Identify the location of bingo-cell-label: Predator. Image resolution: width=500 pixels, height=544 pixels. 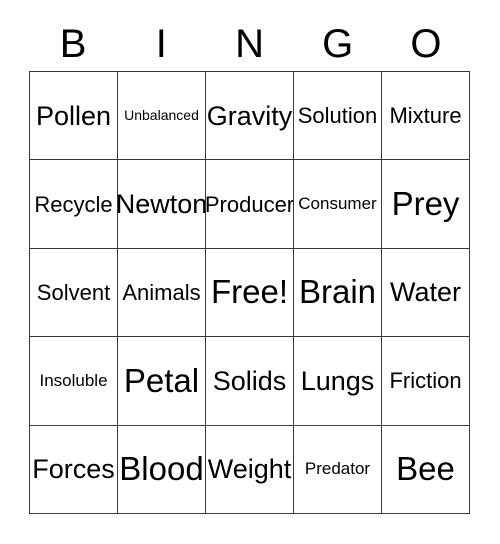
(337, 469).